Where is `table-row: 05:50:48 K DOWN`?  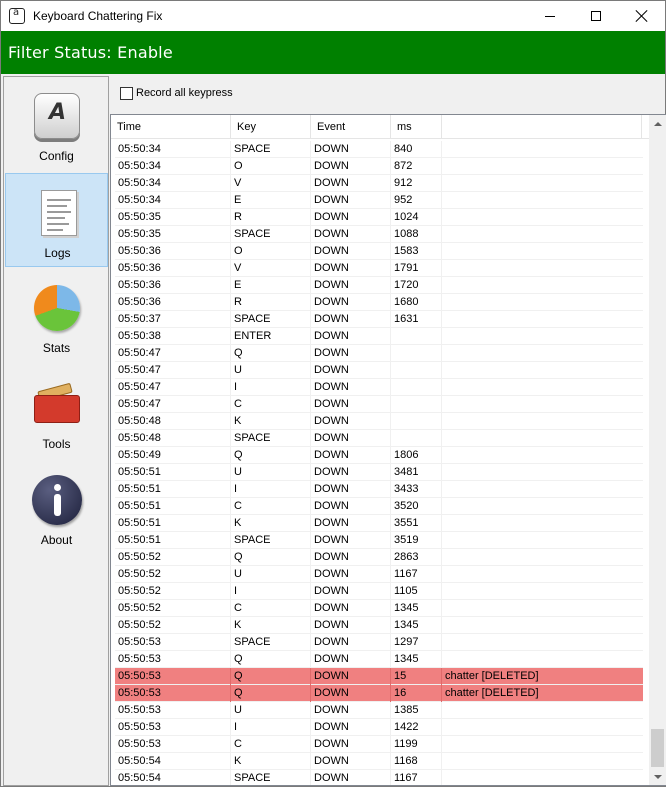 table-row: 05:50:48 K DOWN is located at coordinates (379, 421).